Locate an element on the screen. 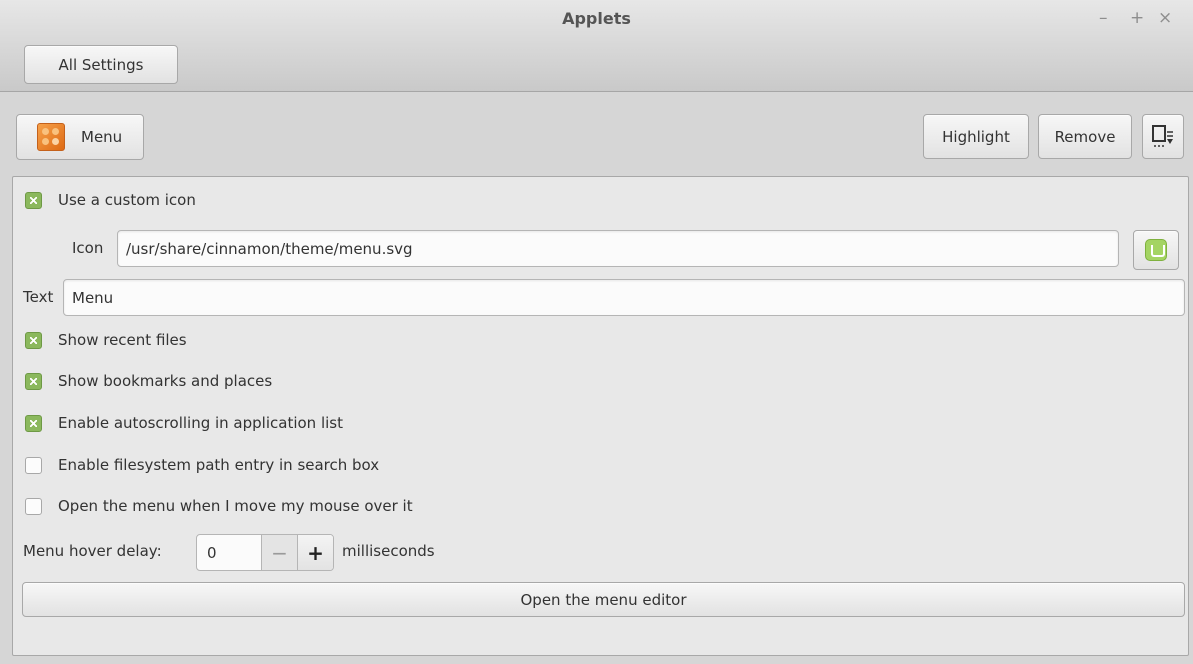  custom-icon-row: Use a custom icon is located at coordinates (110, 200).